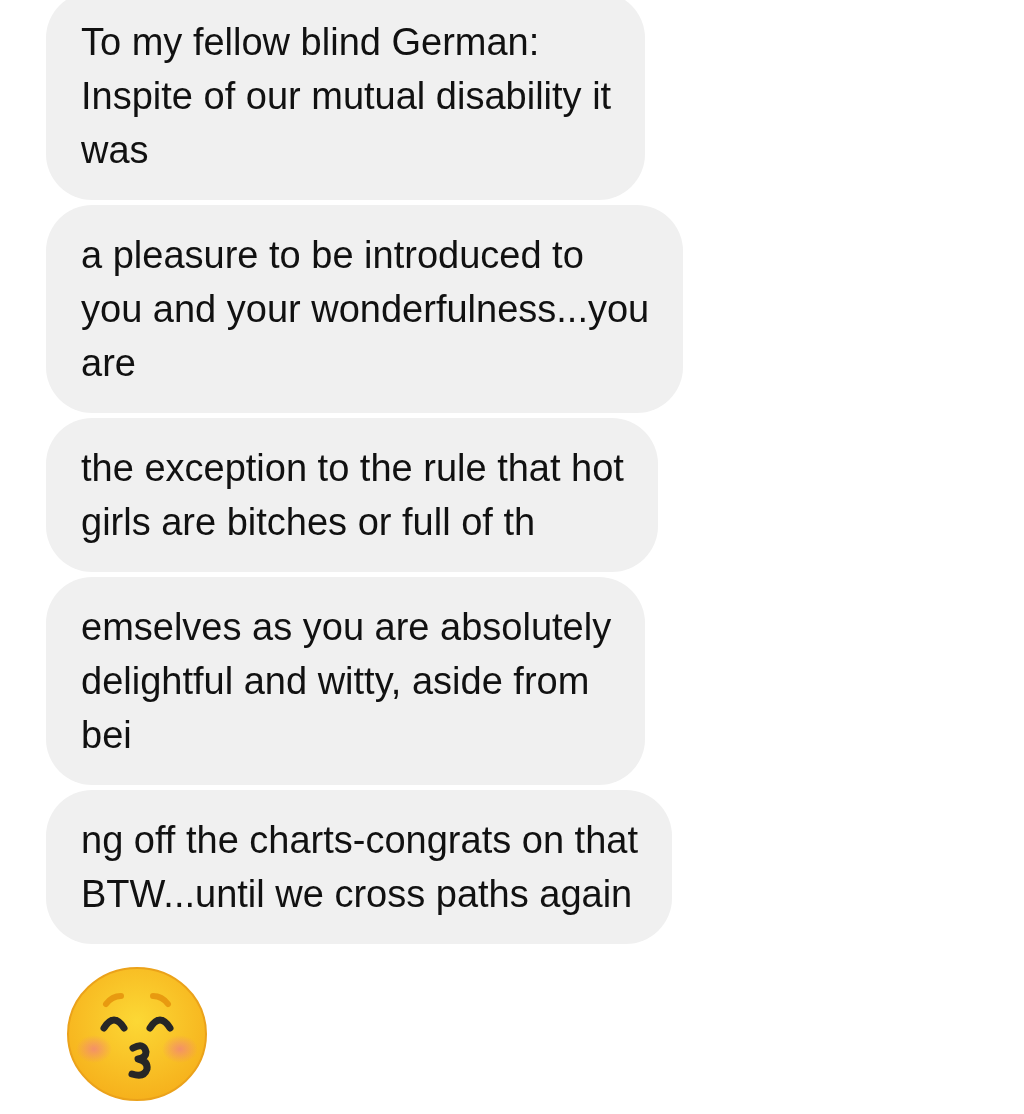  Describe the element at coordinates (365, 309) in the screenshot. I see `message-bubble: a pleasure to be introduced to you and your wonderfulness...you are` at that location.